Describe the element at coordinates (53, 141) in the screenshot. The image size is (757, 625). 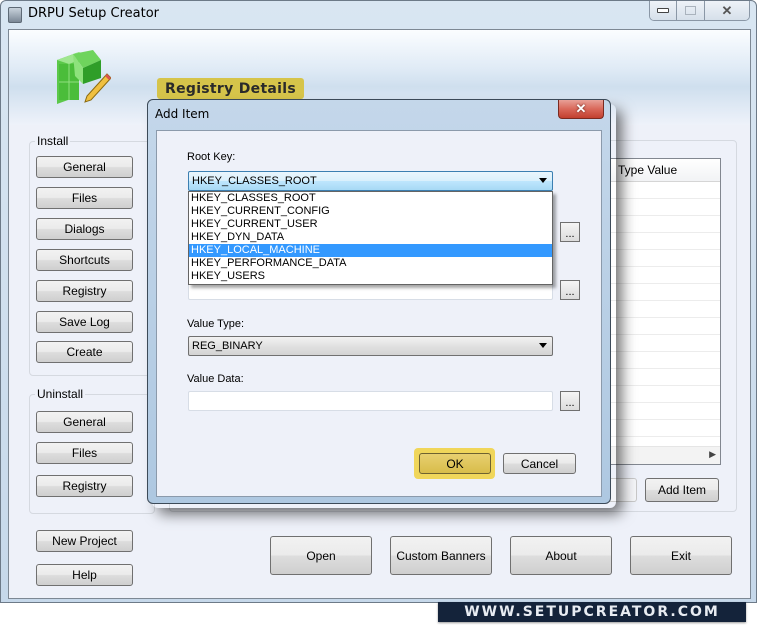
I see `install-group-label: Install` at that location.